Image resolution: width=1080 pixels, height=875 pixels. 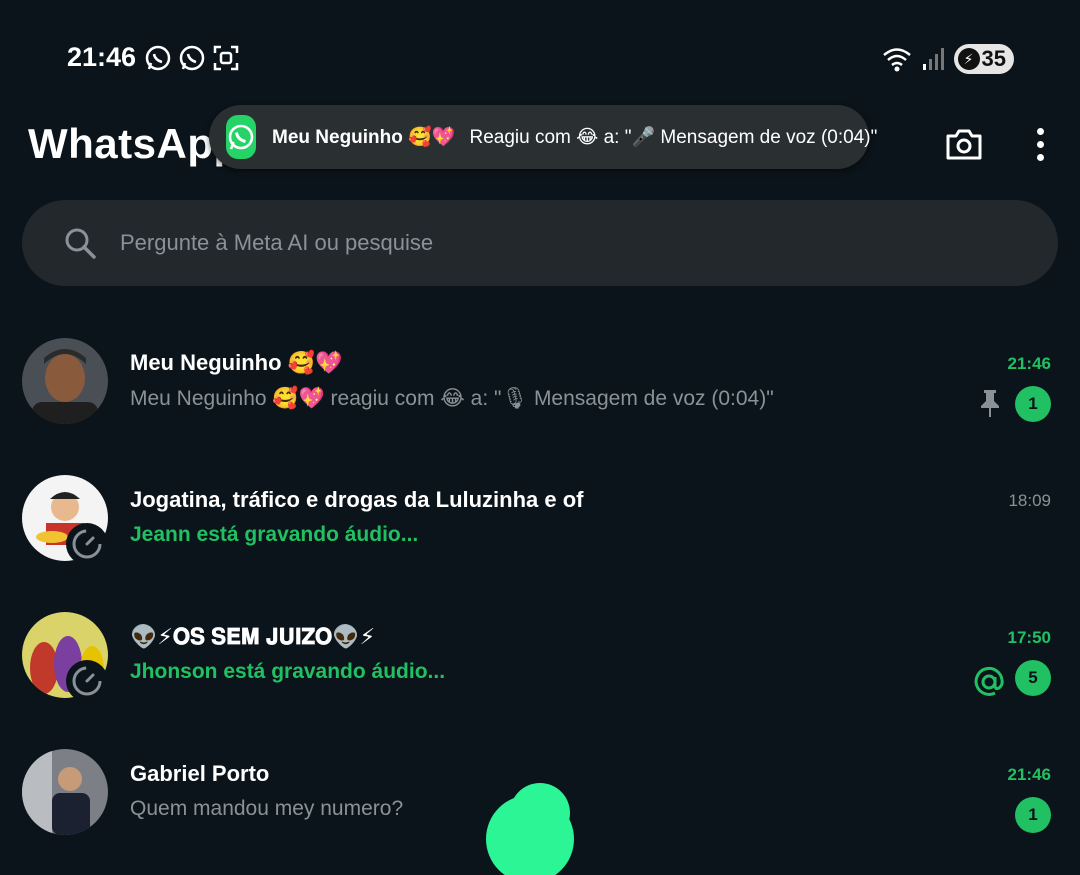 I want to click on more-options-button, so click(x=1040, y=144).